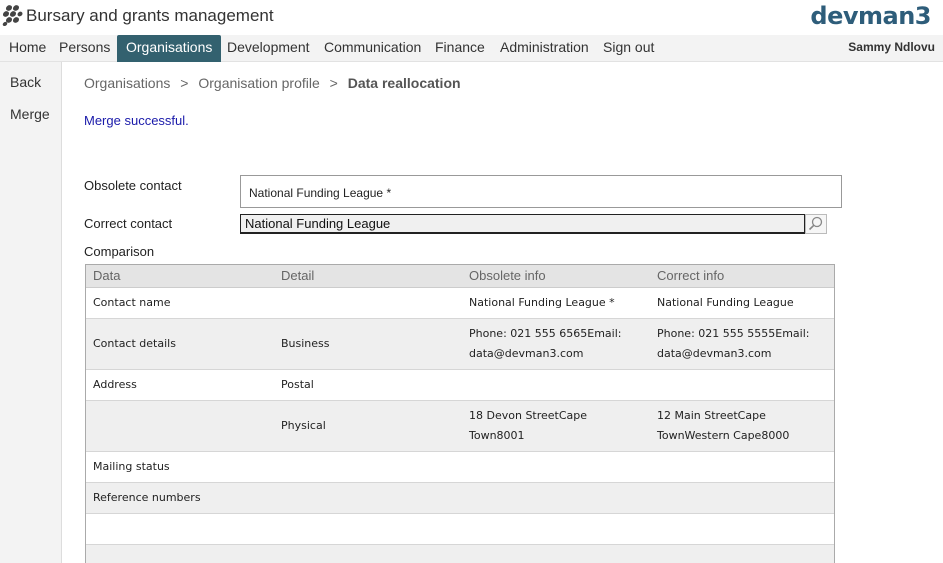 Image resolution: width=943 pixels, height=563 pixels. Describe the element at coordinates (507, 275) in the screenshot. I see `column-header-obsolete-info: Obsolete info` at that location.